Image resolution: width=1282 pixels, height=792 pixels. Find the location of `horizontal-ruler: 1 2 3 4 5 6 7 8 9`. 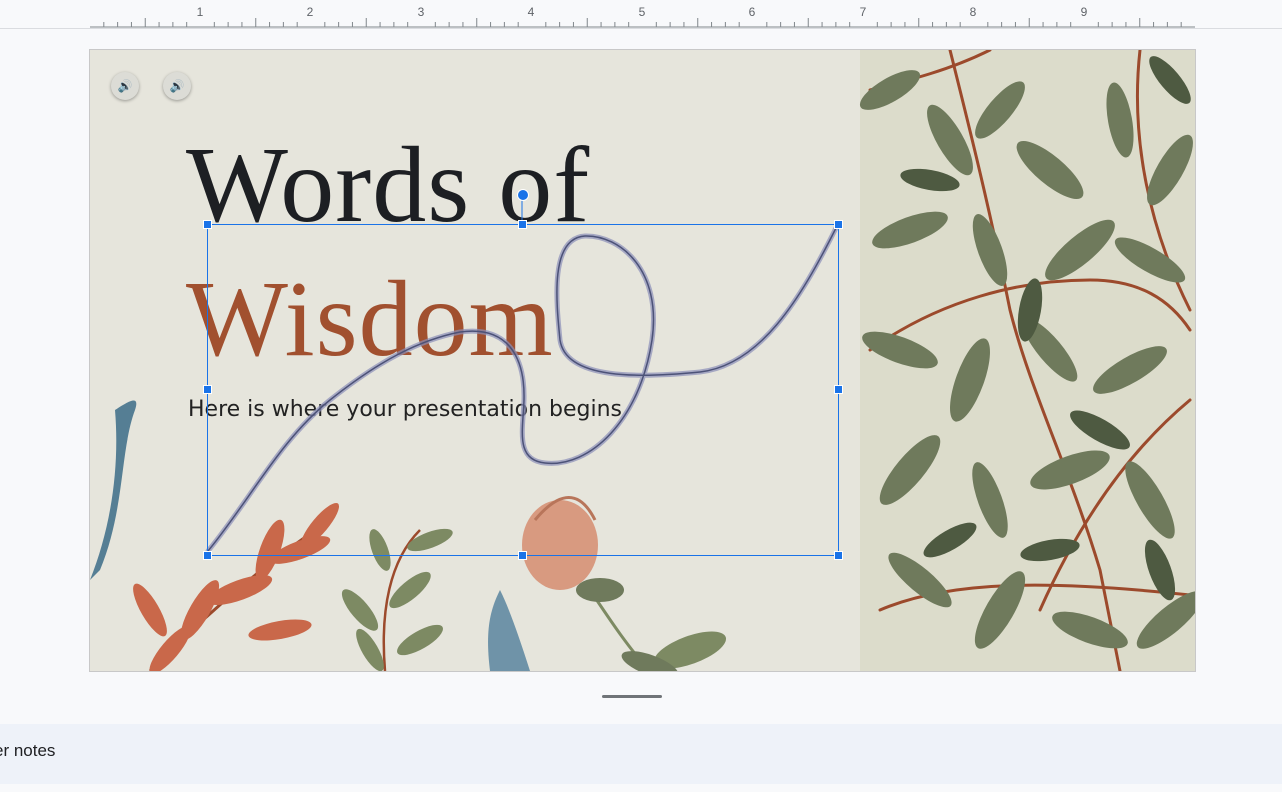

horizontal-ruler: 1 2 3 4 5 6 7 8 9 is located at coordinates (641, 14).